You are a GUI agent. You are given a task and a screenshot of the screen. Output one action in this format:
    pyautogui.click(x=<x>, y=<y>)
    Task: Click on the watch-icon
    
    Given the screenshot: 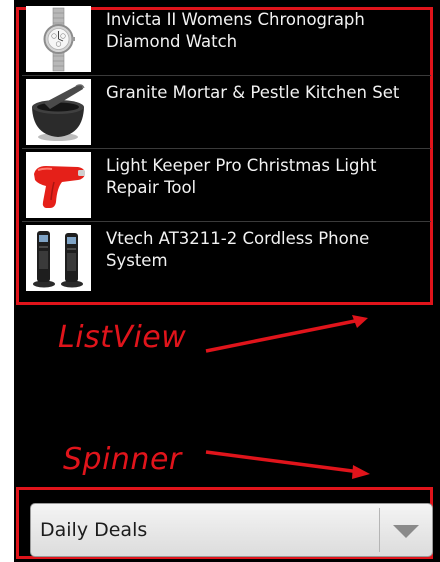 What is the action you would take?
    pyautogui.click(x=58, y=39)
    